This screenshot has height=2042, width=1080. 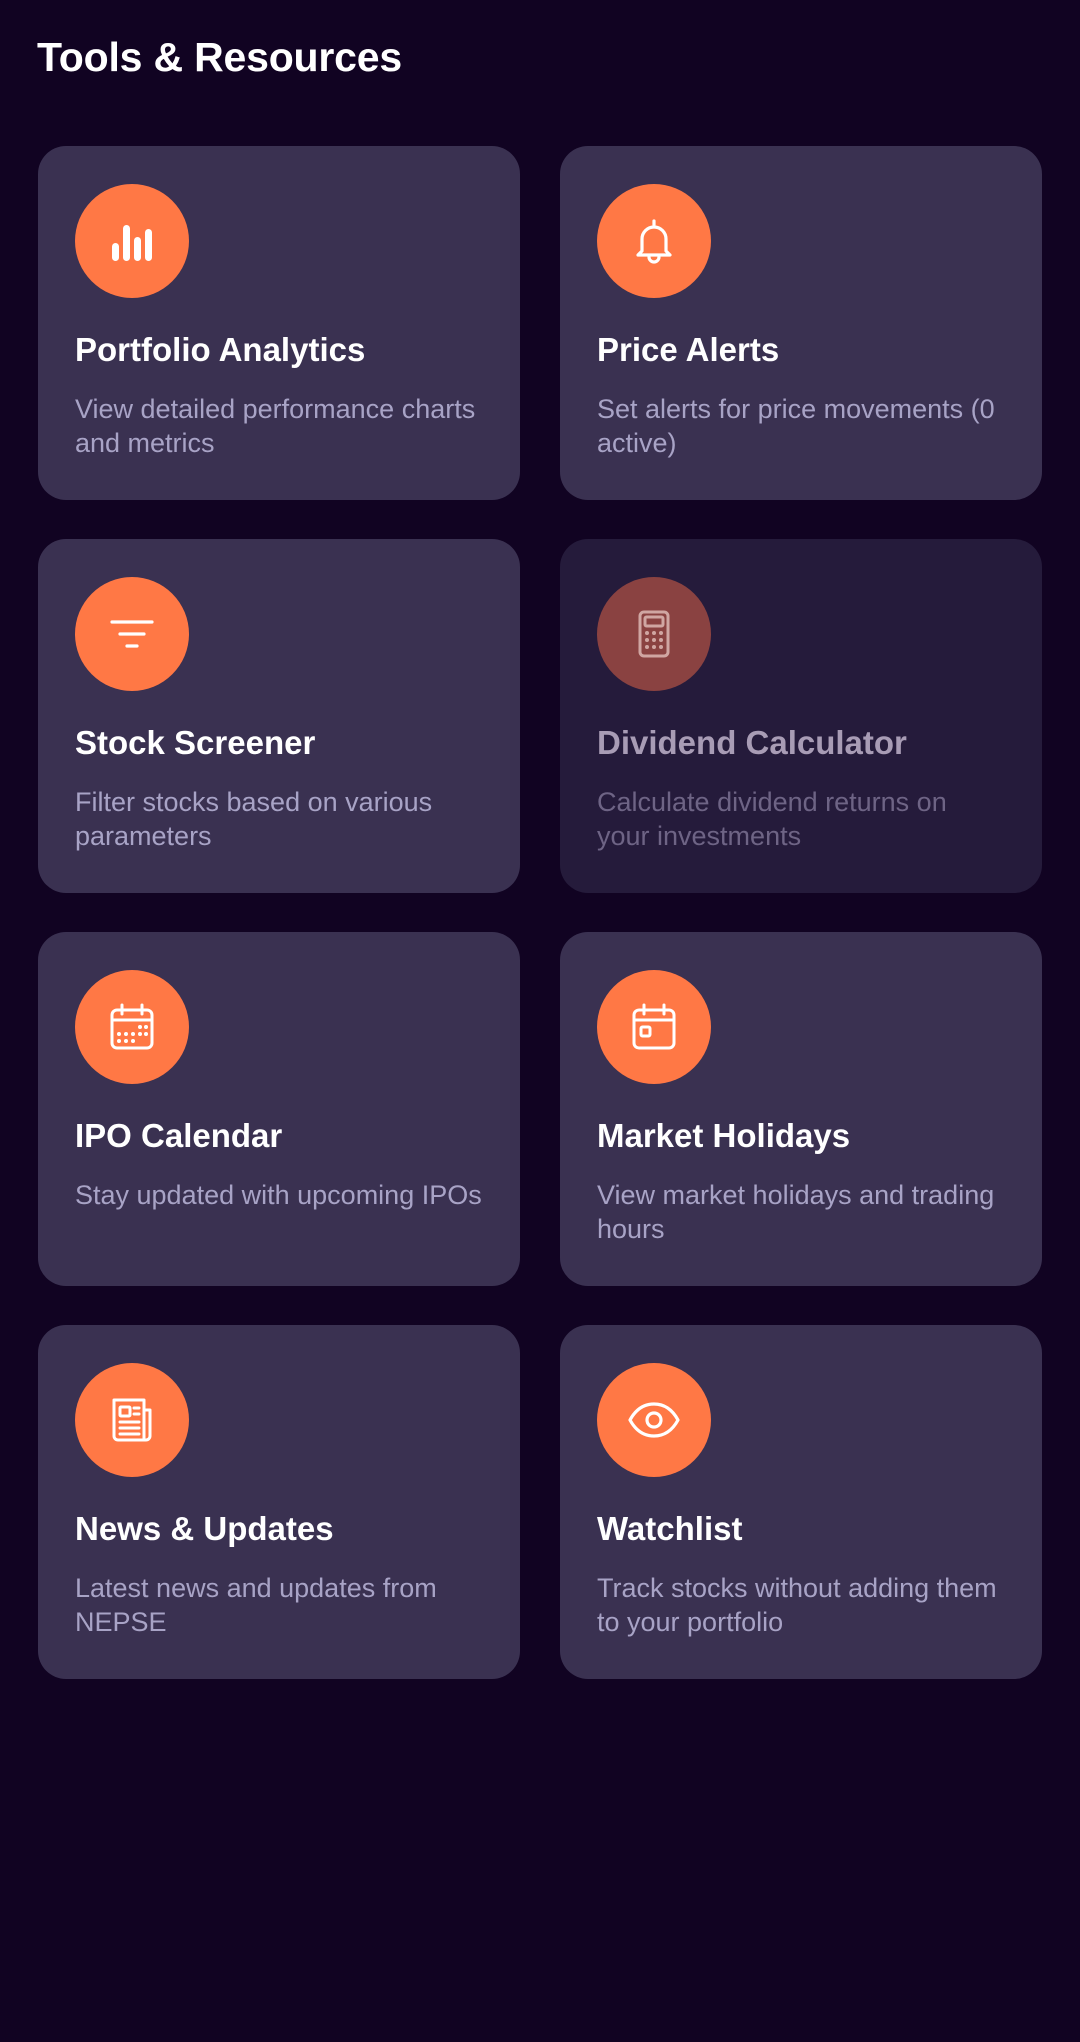 I want to click on card-description: View market holidays and trading hours, so click(x=796, y=1212).